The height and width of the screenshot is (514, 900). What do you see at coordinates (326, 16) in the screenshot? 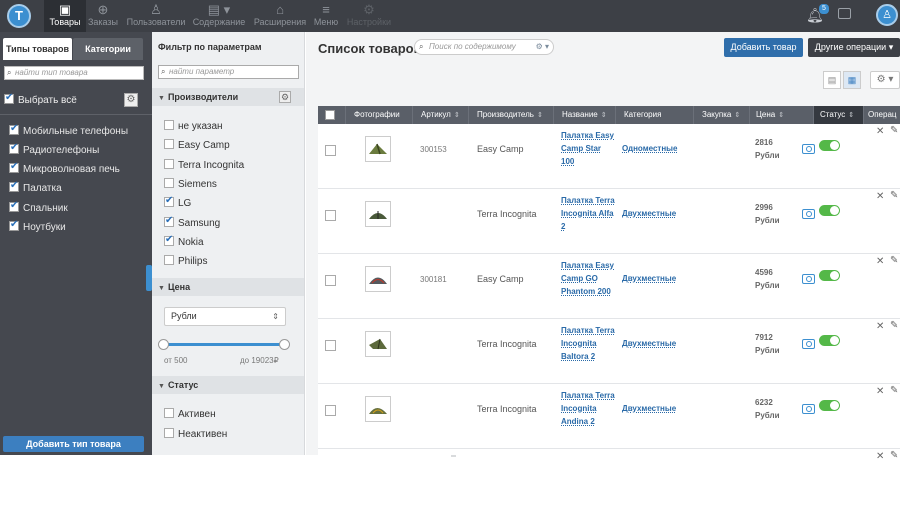
I see `nav-menu: ≡ Меню` at bounding box center [326, 16].